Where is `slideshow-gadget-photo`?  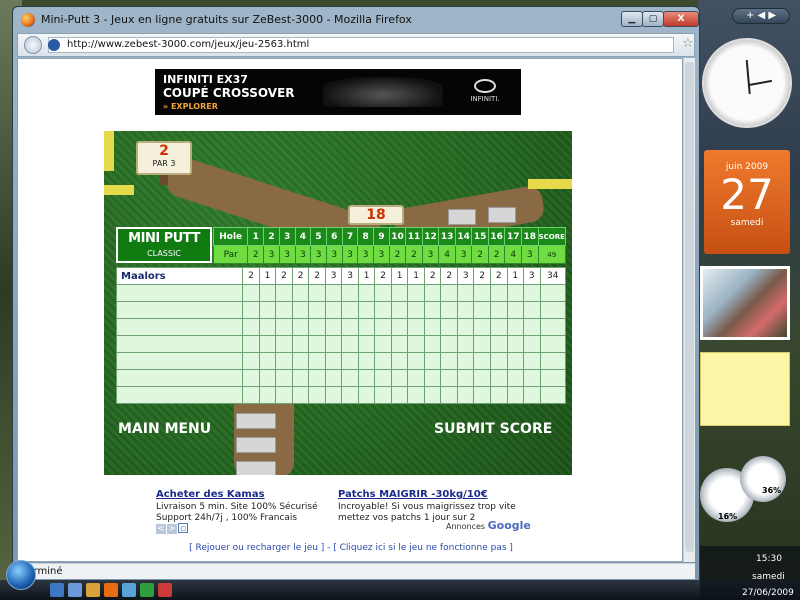 slideshow-gadget-photo is located at coordinates (745, 303).